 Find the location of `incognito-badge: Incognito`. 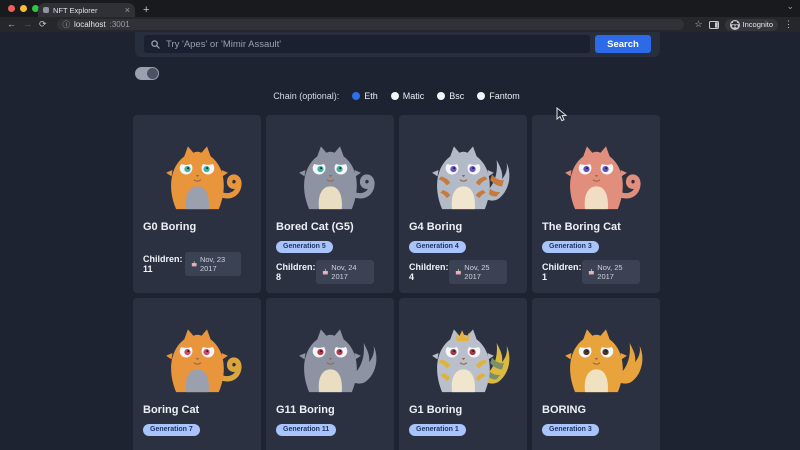

incognito-badge: Incognito is located at coordinates (751, 24).